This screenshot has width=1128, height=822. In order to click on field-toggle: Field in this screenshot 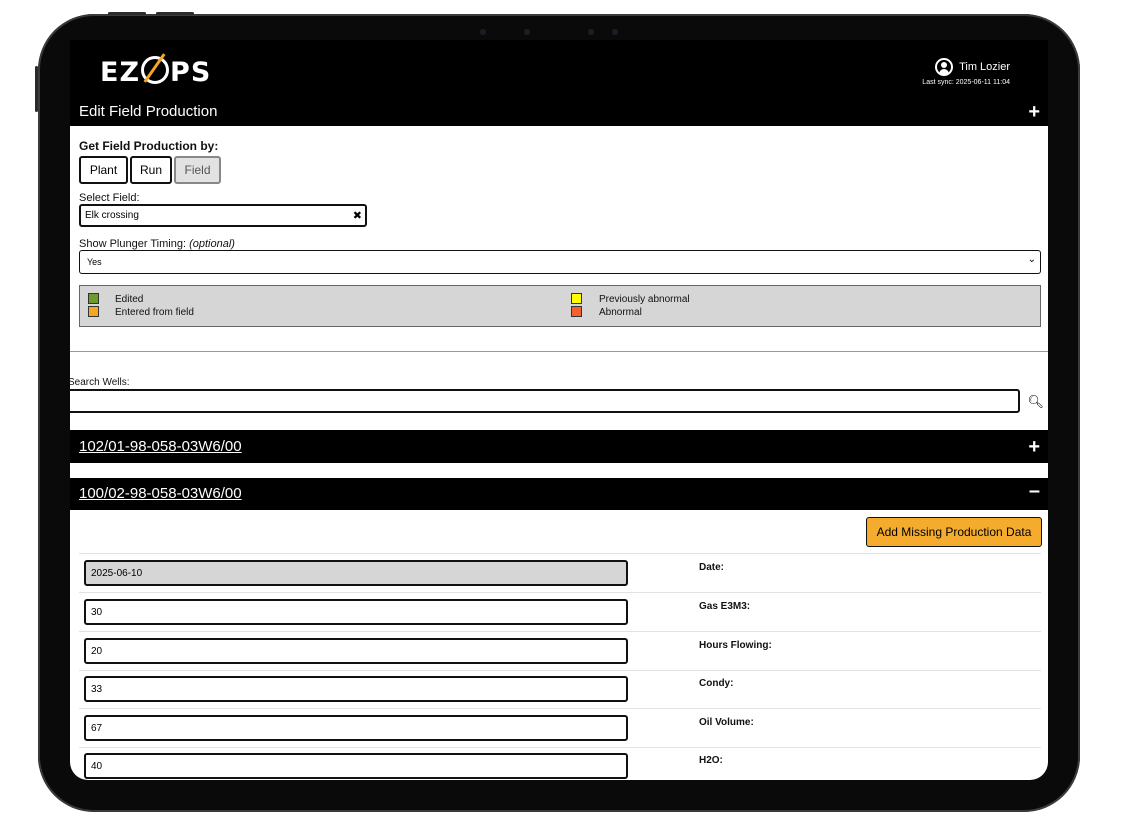, I will do `click(197, 170)`.